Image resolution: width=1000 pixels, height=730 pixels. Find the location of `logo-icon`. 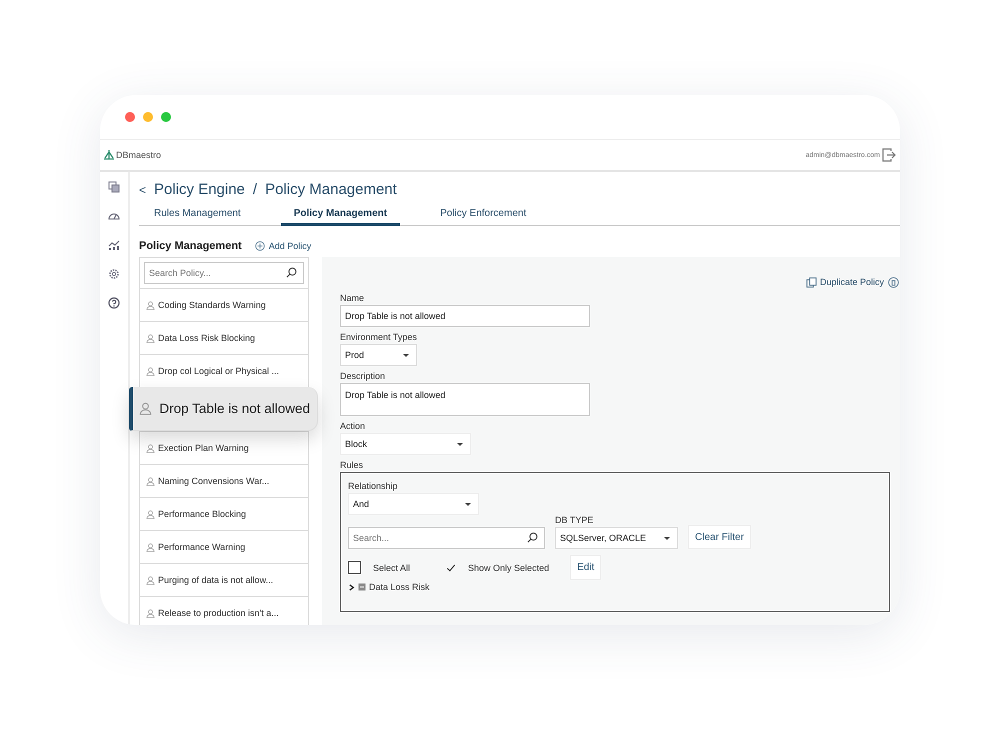

logo-icon is located at coordinates (109, 155).